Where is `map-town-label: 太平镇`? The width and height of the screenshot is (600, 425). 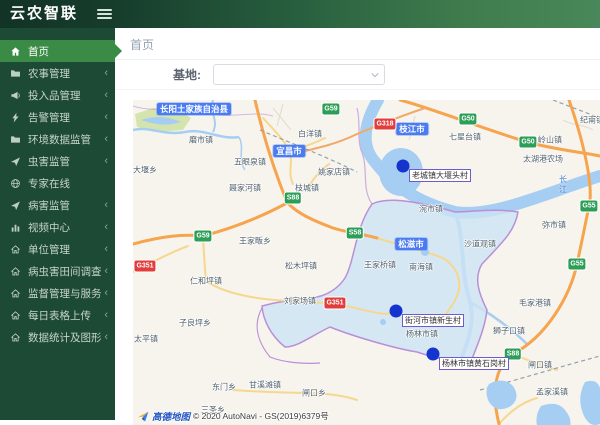 map-town-label: 太平镇 is located at coordinates (146, 339).